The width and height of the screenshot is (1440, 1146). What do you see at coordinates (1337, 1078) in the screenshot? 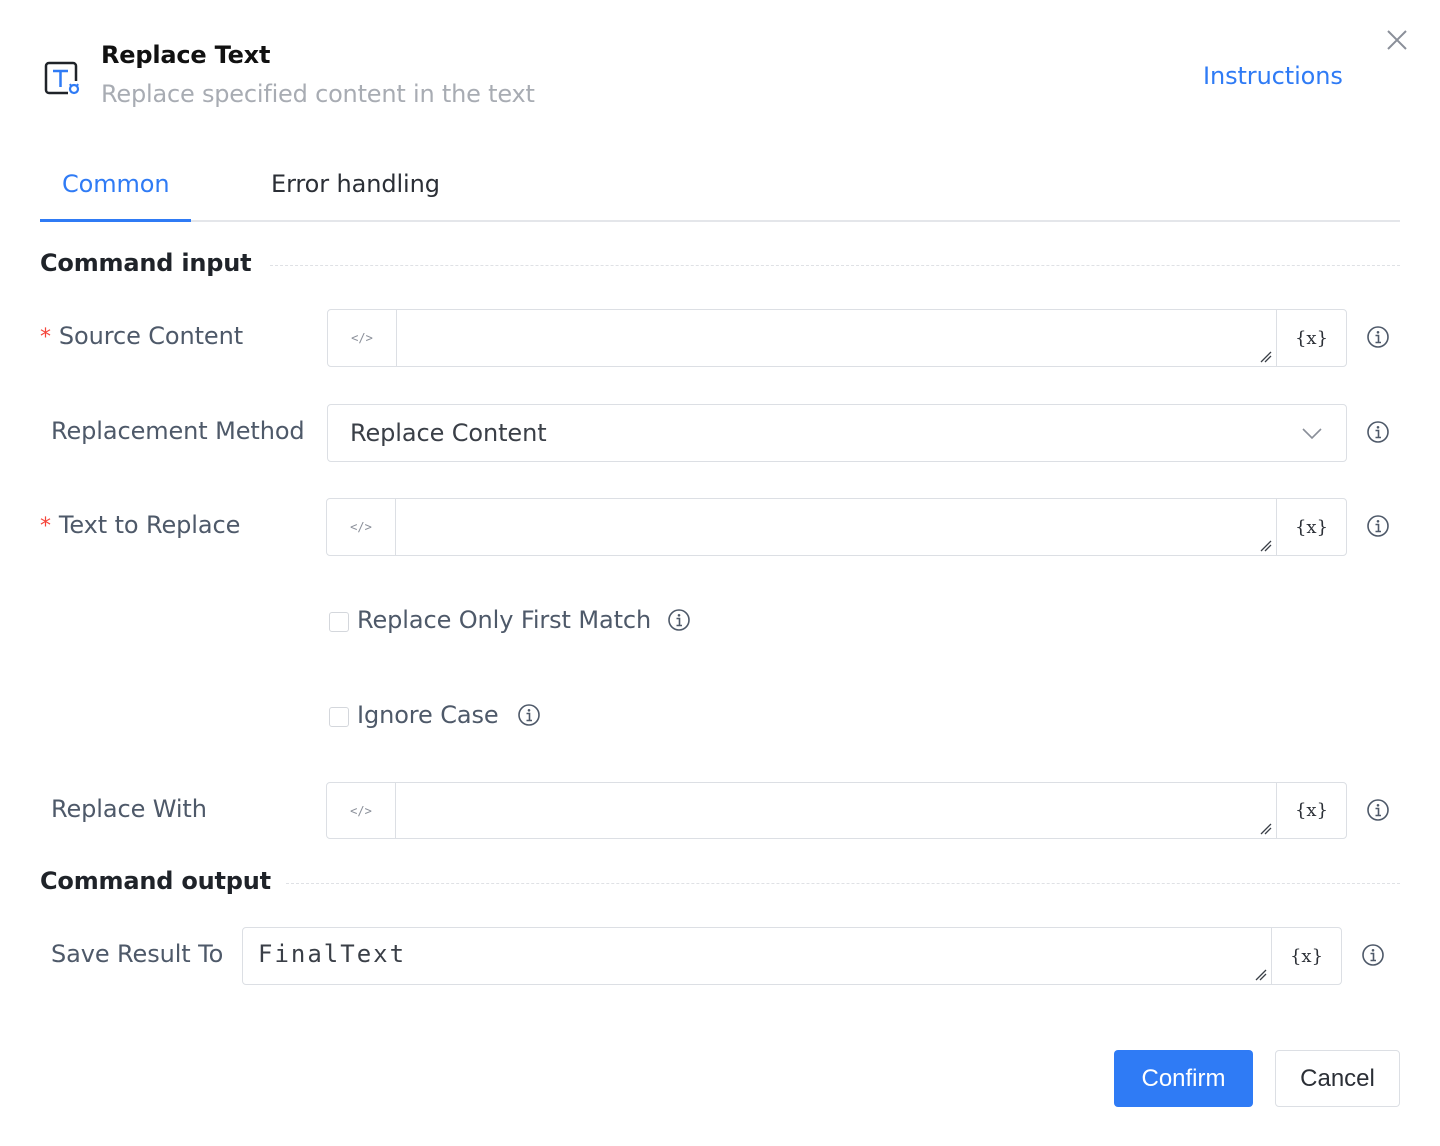
I see `cancel-button: Cancel` at bounding box center [1337, 1078].